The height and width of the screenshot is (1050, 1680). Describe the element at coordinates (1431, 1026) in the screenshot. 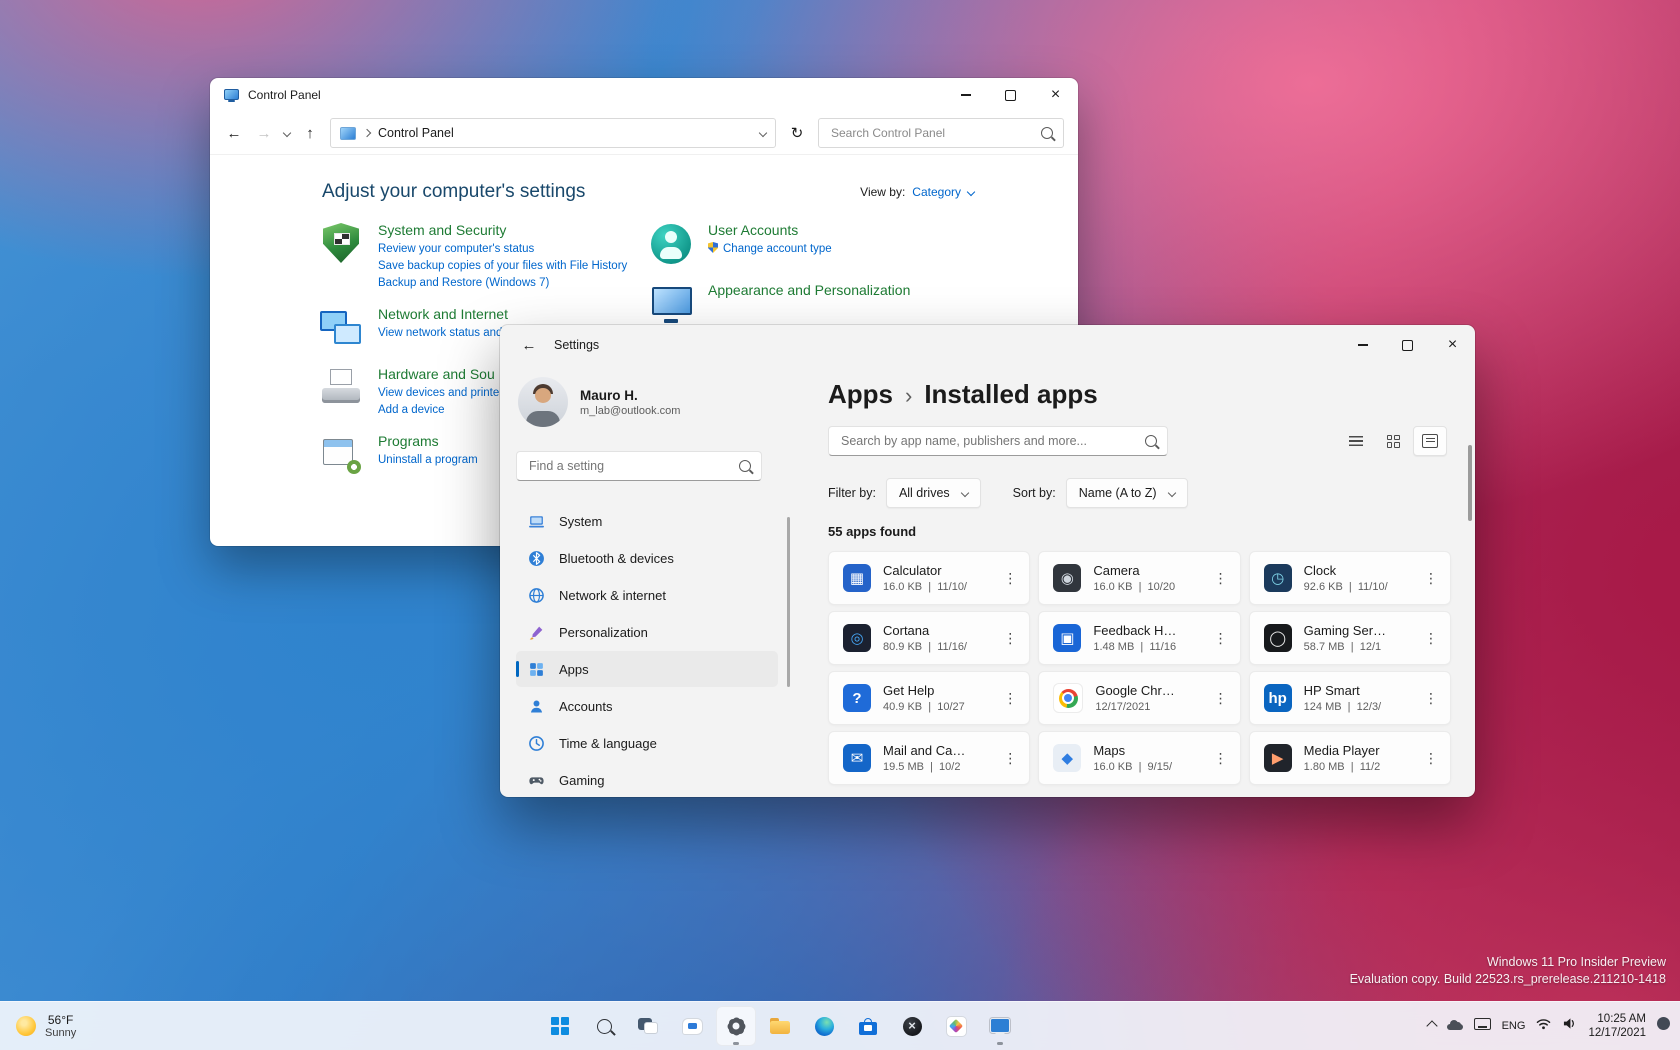

I see `tray-overflow-button` at that location.